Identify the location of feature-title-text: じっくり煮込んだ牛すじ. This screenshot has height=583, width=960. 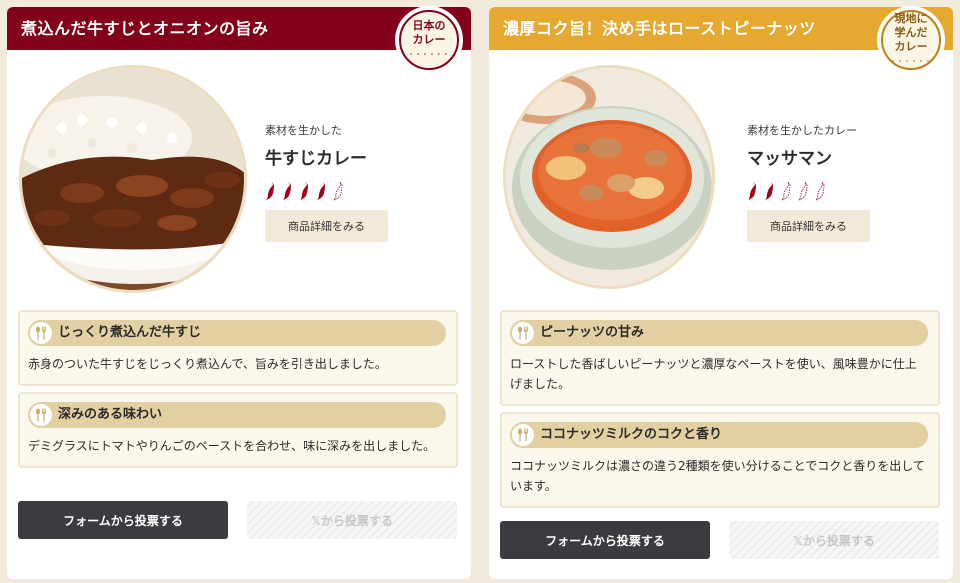
(130, 332).